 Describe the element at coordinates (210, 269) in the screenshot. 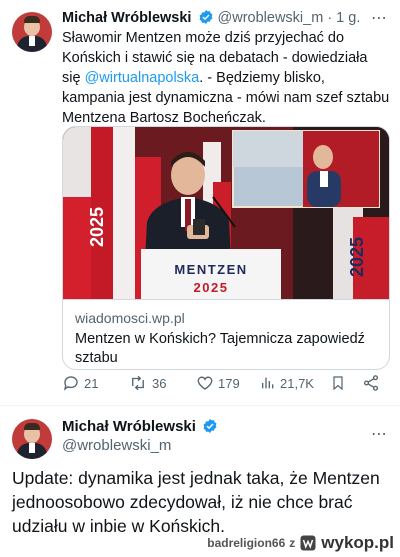

I see `lectern-sign-text: MENTZEN` at that location.